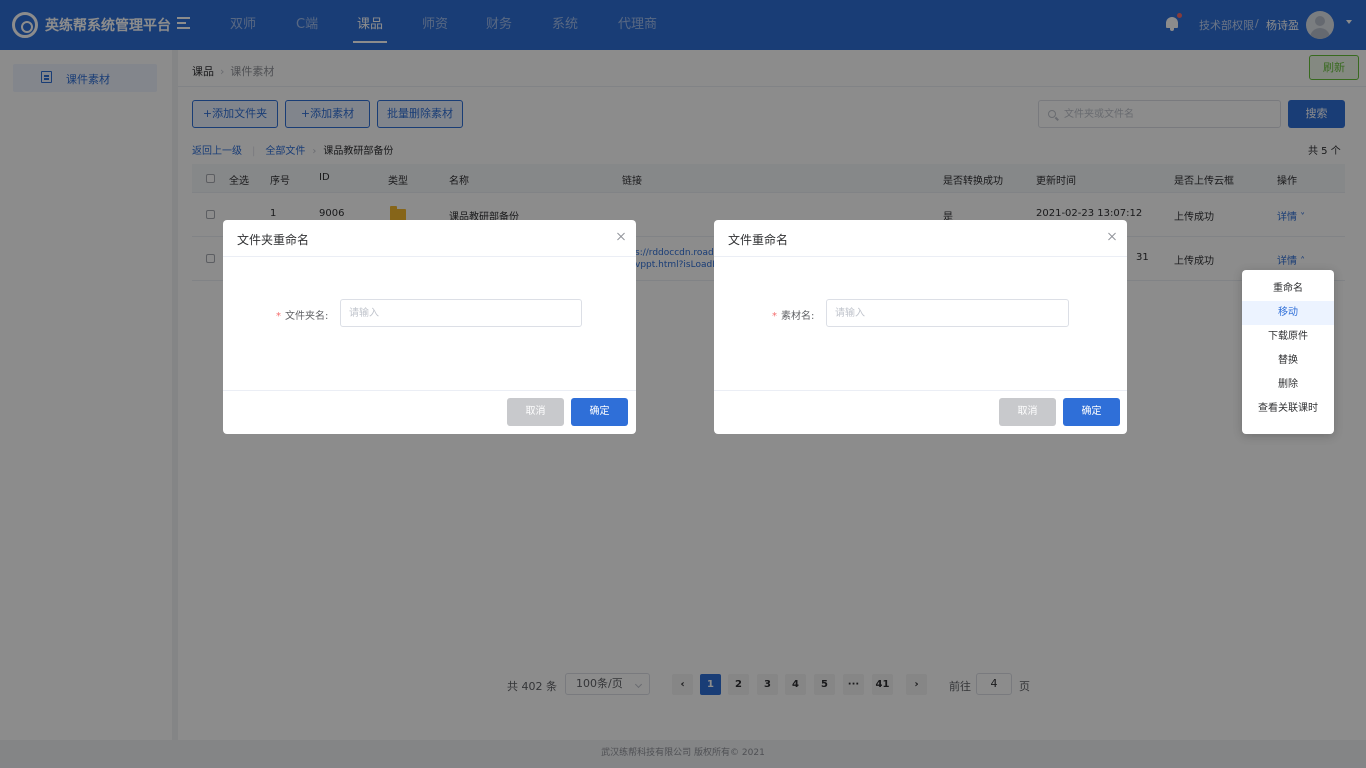 The image size is (1366, 768). What do you see at coordinates (461, 313) in the screenshot?
I see `folder-name-input` at bounding box center [461, 313].